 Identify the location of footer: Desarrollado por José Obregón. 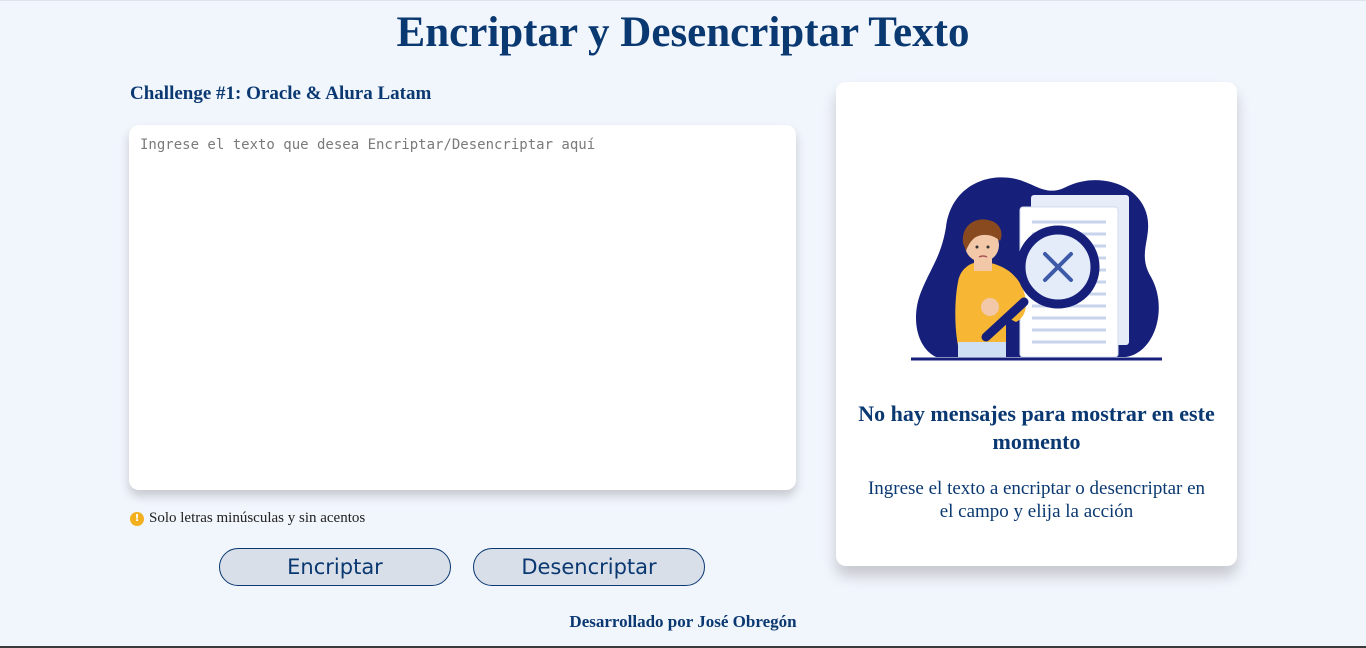
(683, 622).